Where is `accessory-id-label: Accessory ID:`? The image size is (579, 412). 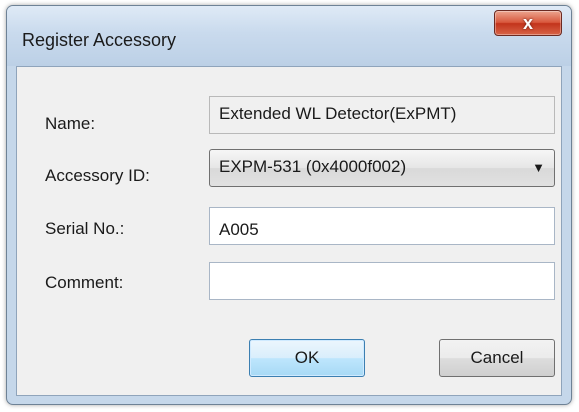 accessory-id-label: Accessory ID: is located at coordinates (97, 175).